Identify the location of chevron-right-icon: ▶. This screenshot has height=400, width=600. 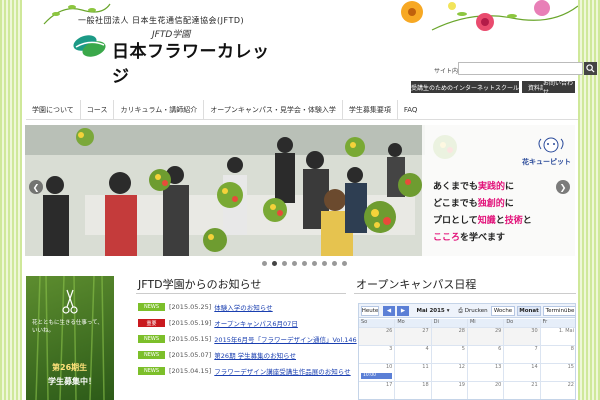
(403, 311).